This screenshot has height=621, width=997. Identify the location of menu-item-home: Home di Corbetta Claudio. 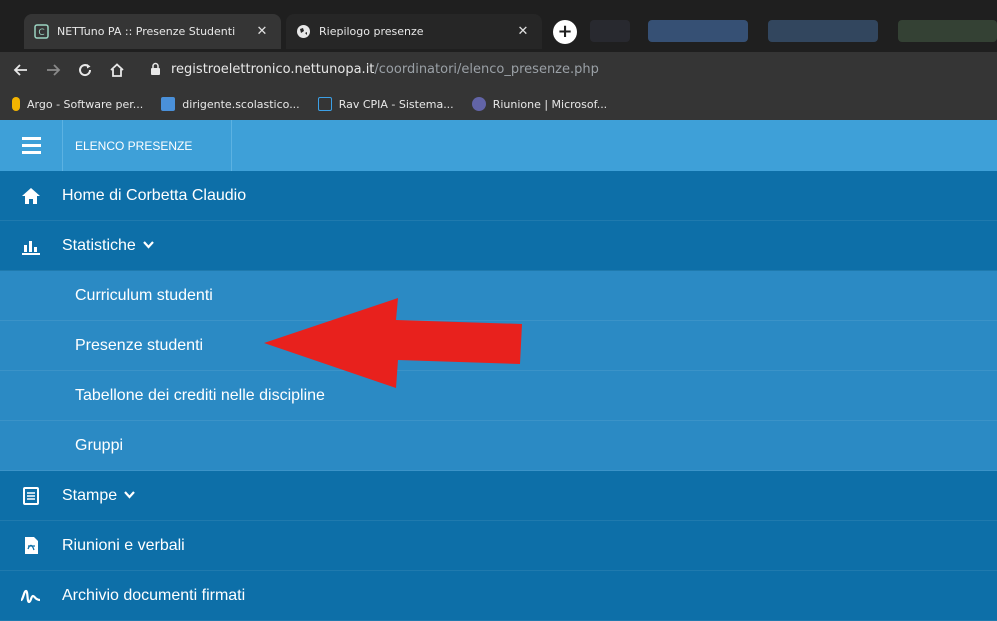
(498, 196).